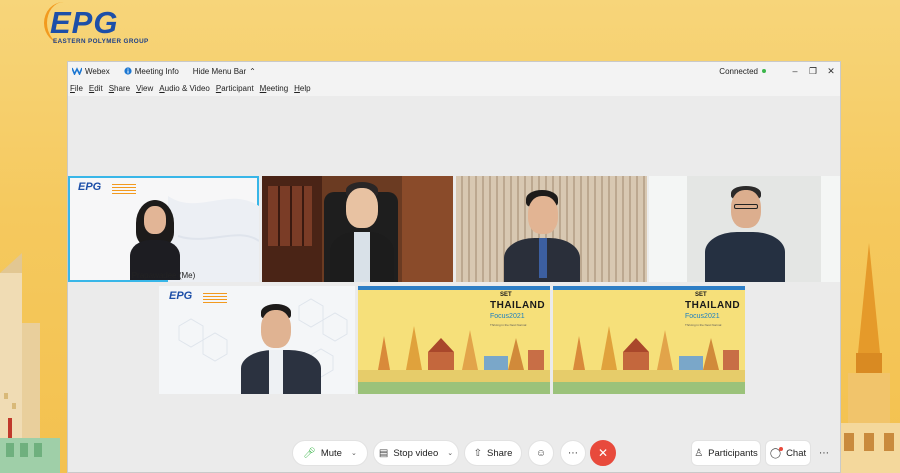 The image size is (900, 473). What do you see at coordinates (163, 229) in the screenshot?
I see `video-tile-self: EPG Prapawadee (Me)` at bounding box center [163, 229].